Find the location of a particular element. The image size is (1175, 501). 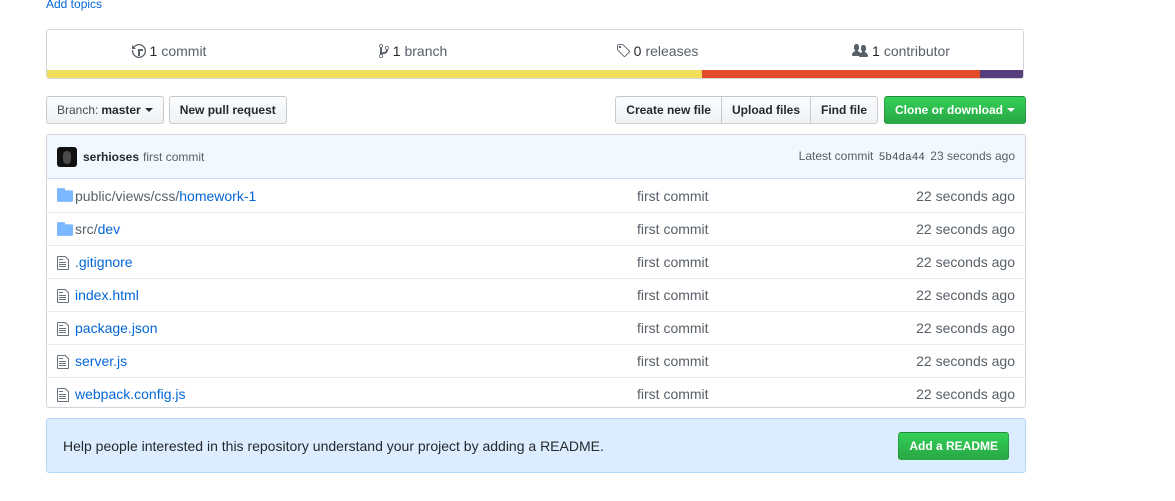

branches-summary: 1 branch is located at coordinates (413, 50).